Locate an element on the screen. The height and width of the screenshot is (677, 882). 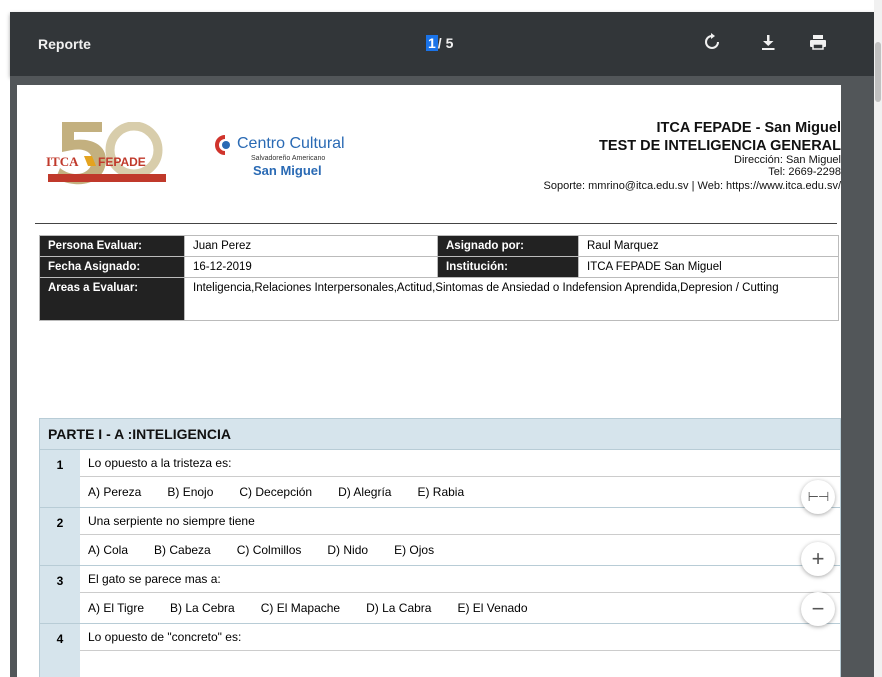
svg-text: FEPADE is located at coordinates (122, 162).